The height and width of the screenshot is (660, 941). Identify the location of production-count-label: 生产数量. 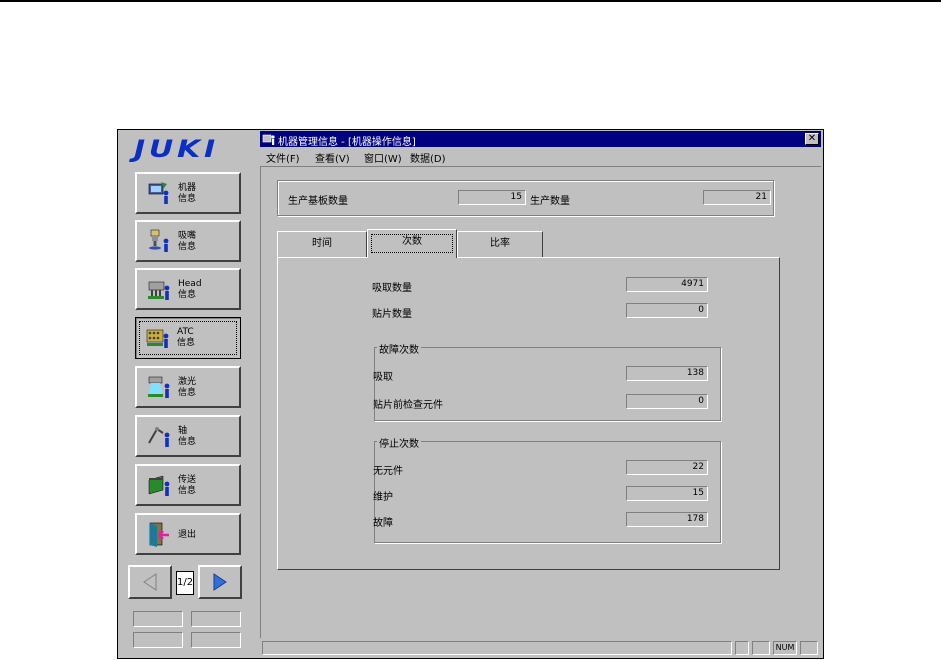
(550, 201).